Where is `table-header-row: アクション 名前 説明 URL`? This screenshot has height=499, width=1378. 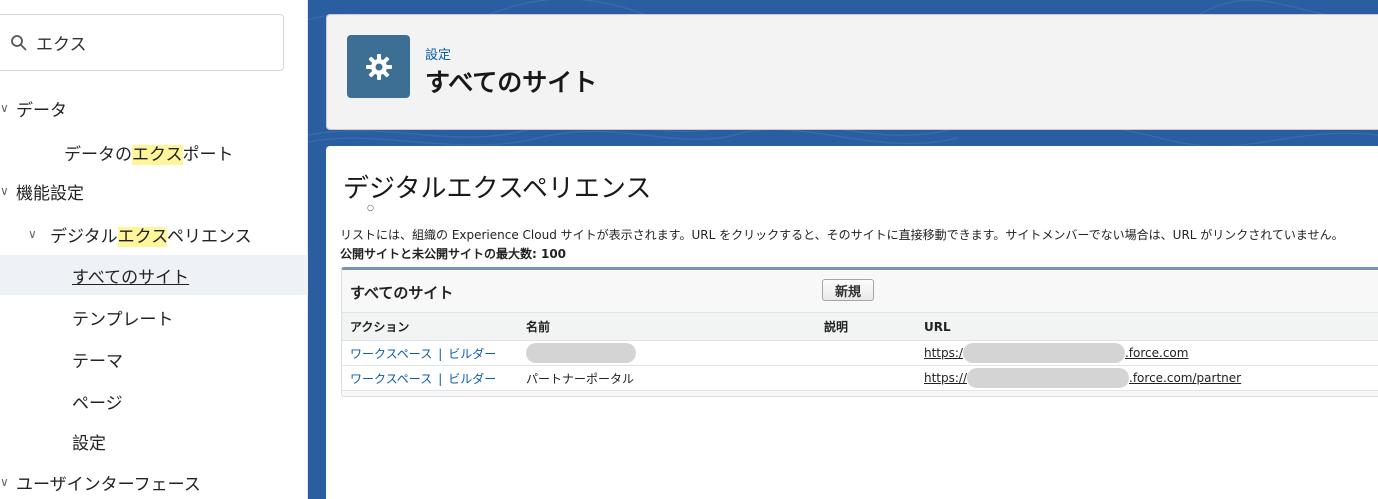
table-header-row: アクション 名前 説明 URL is located at coordinates (860, 326).